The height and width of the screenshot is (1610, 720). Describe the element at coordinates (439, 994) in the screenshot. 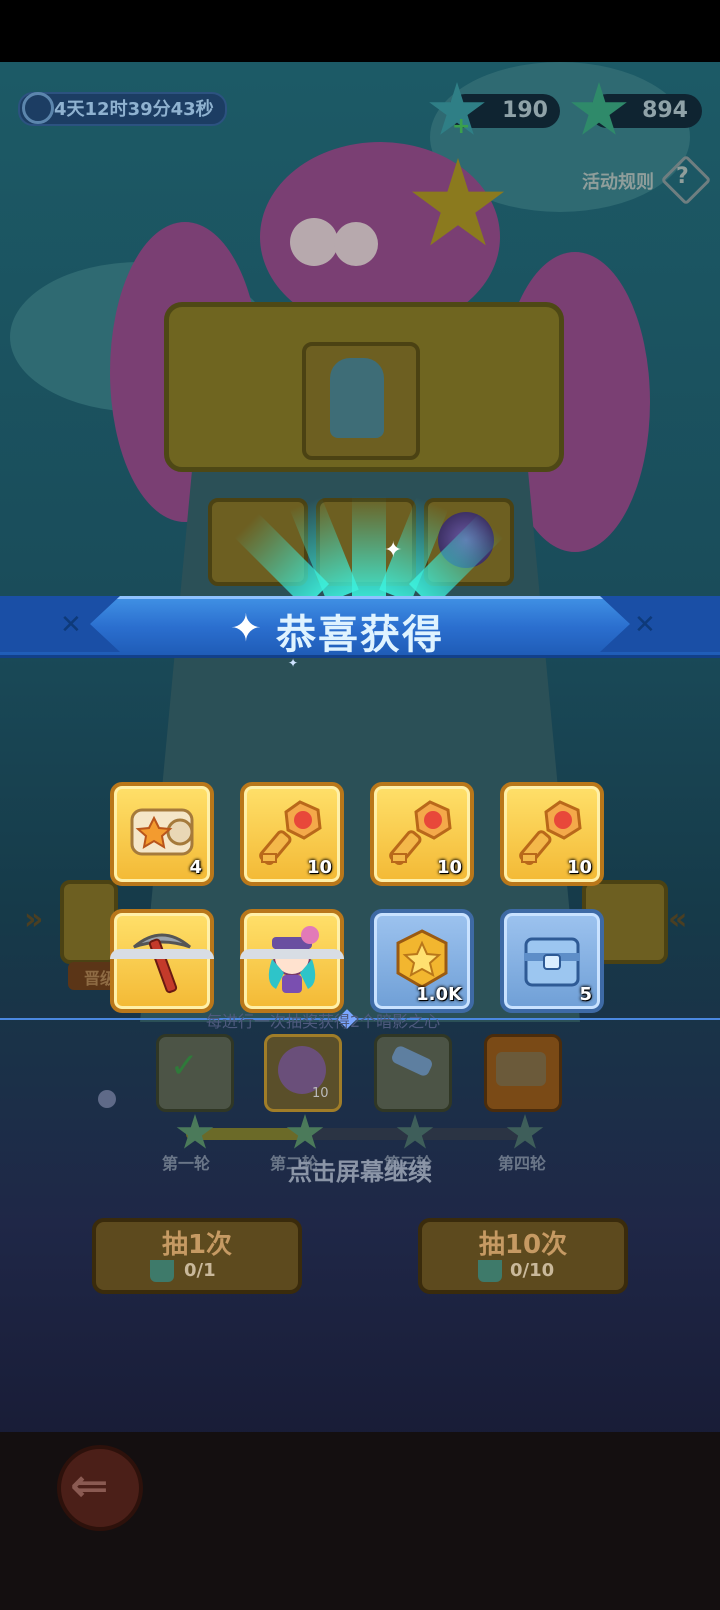

I see `reward-count: 1.0K` at that location.